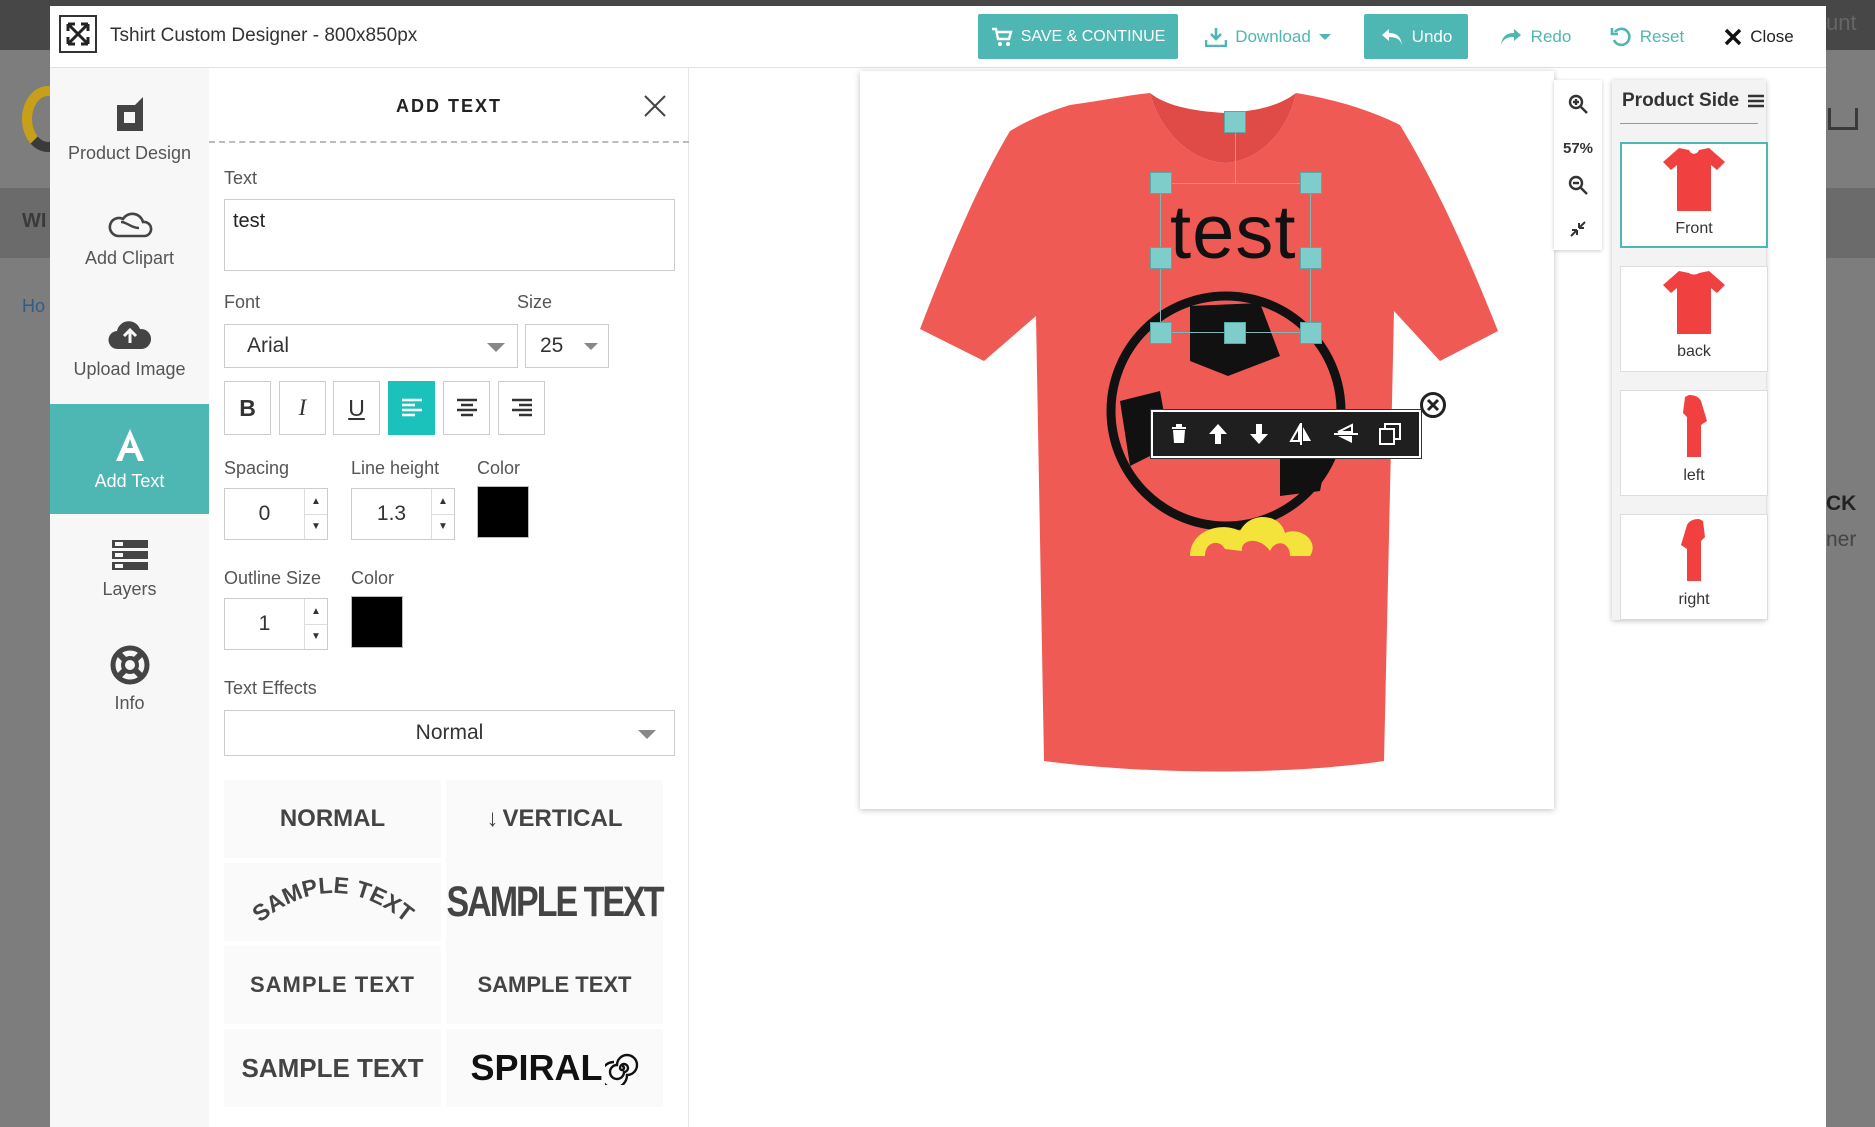 The width and height of the screenshot is (1875, 1127). Describe the element at coordinates (555, 902) in the screenshot. I see `effect-bulge: SAMPLE TEXT` at that location.